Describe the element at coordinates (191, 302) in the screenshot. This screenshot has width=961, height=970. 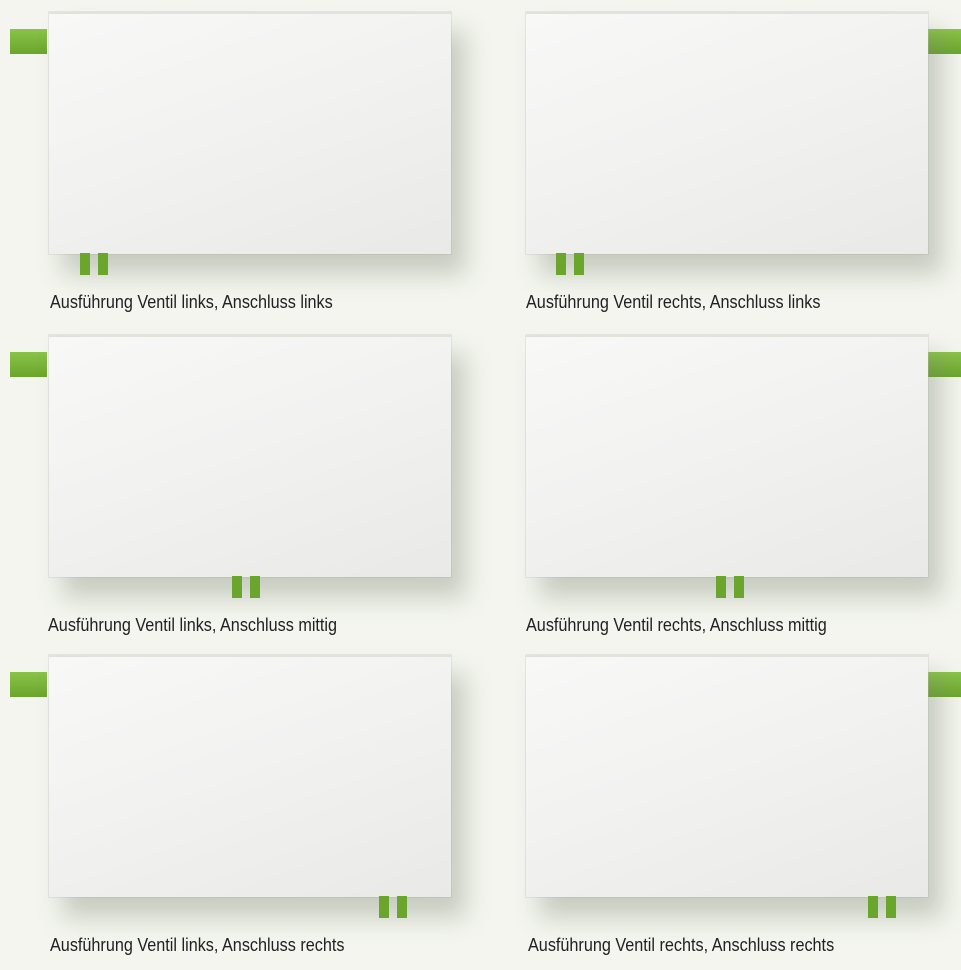
I see `variant-caption: Ausführung Ventil links, Anschluss links` at that location.